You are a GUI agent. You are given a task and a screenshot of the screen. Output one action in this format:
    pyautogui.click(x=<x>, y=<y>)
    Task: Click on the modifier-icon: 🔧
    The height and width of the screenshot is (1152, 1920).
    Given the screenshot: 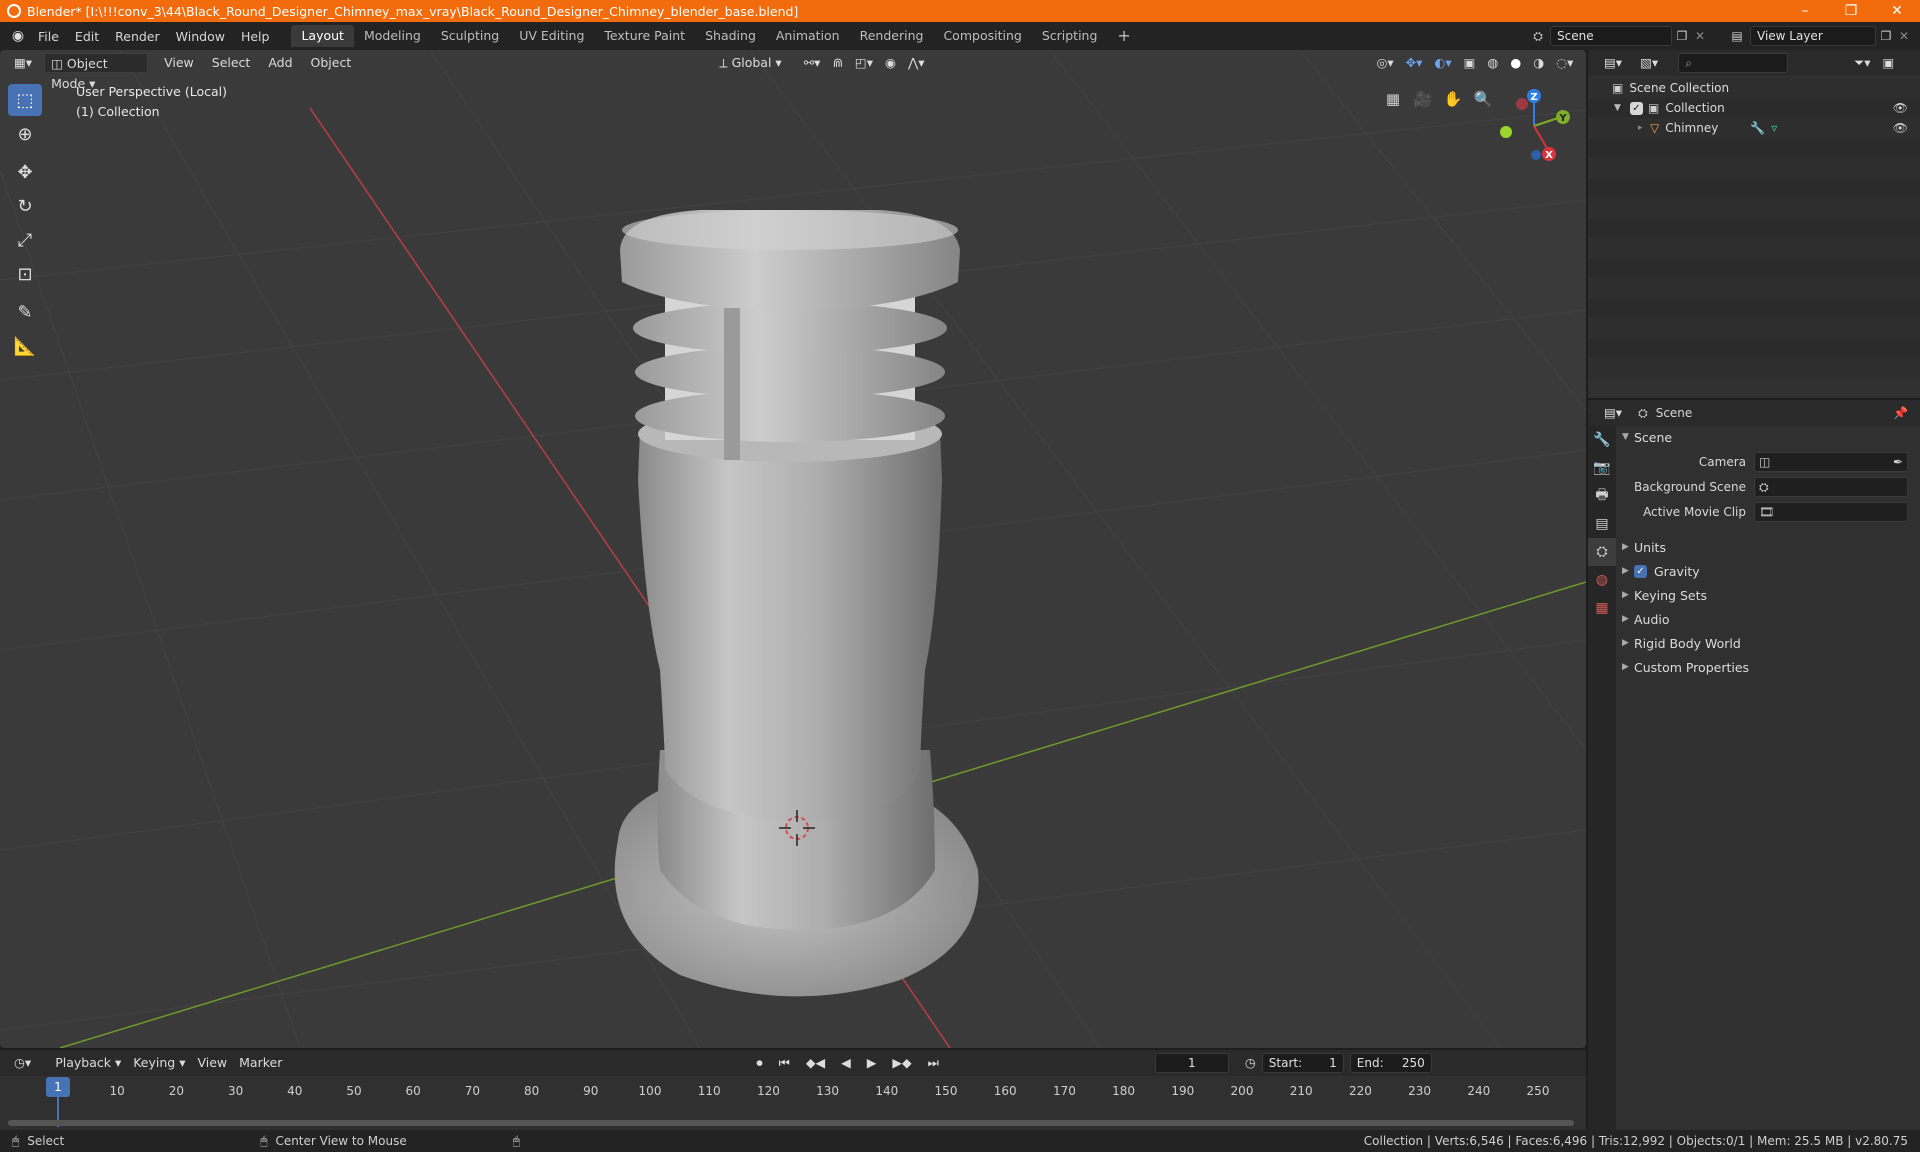 What is the action you would take?
    pyautogui.click(x=1757, y=128)
    